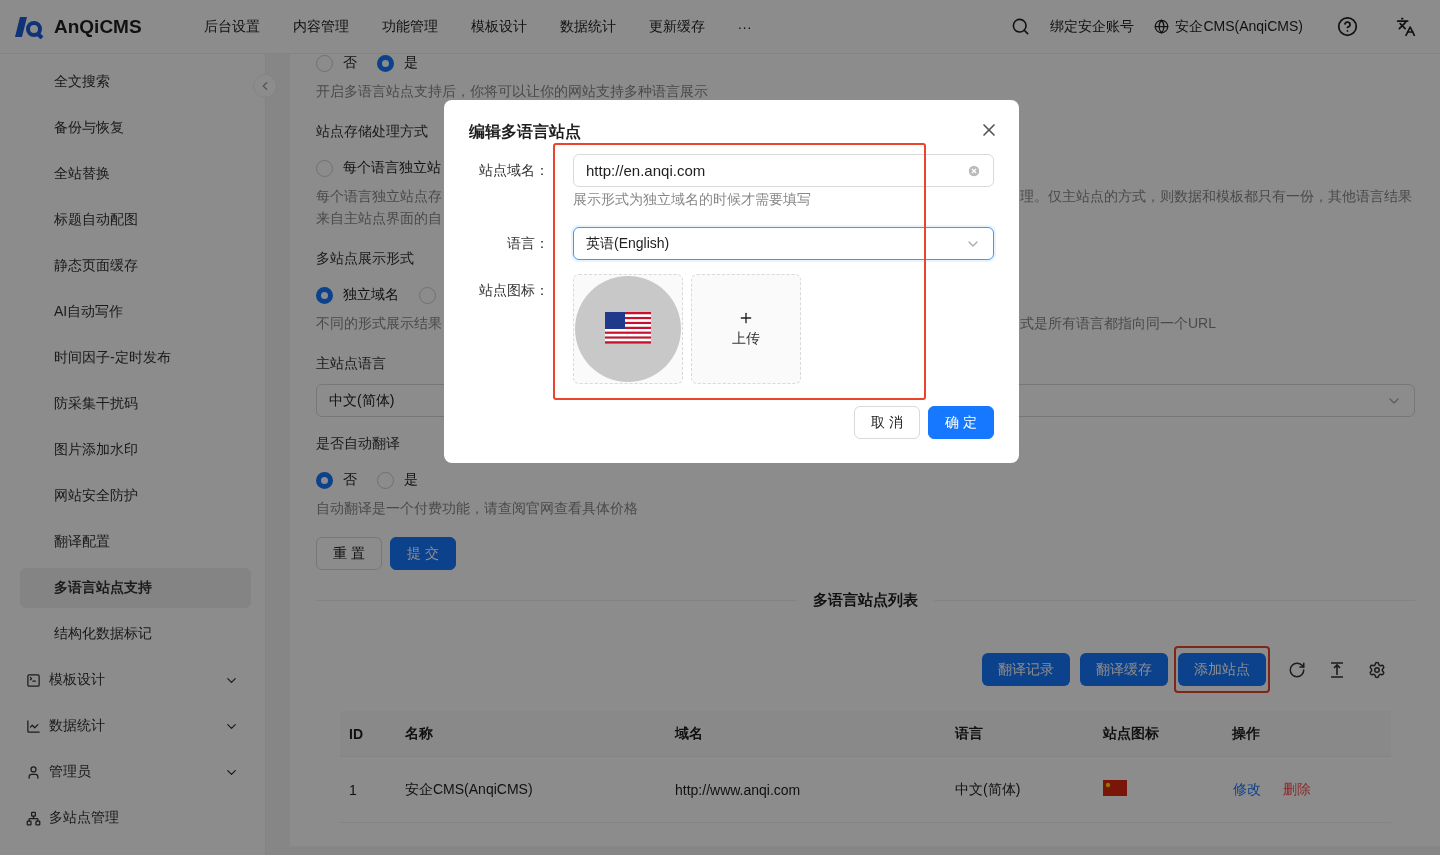 This screenshot has height=855, width=1440. I want to click on help-text: 开启多语言站点支持后，你将可以让你的网站支持多种语言展示, so click(512, 92).